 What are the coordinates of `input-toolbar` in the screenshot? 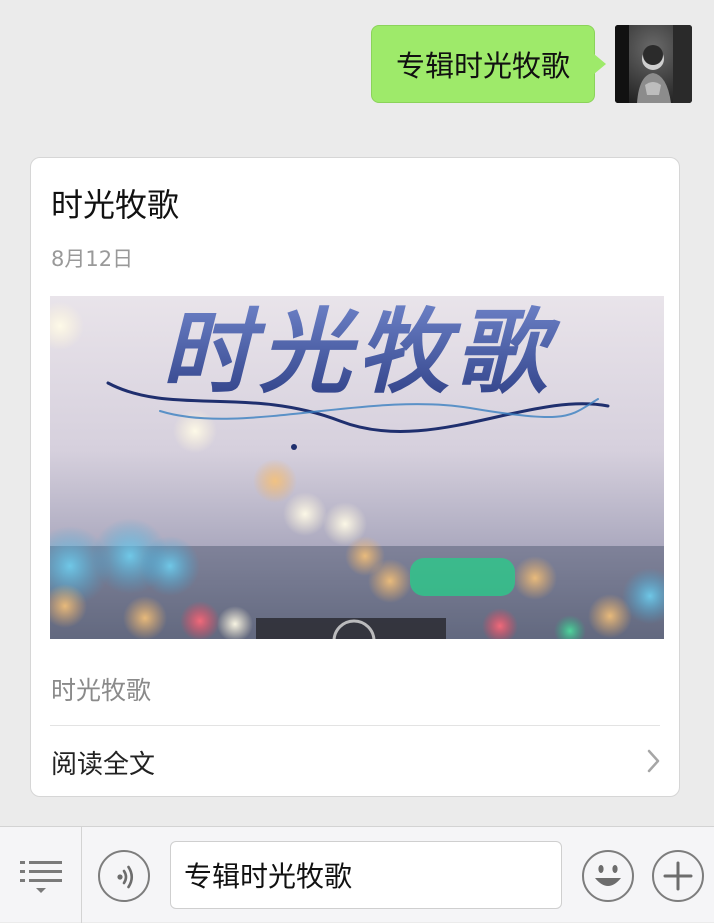 It's located at (357, 874).